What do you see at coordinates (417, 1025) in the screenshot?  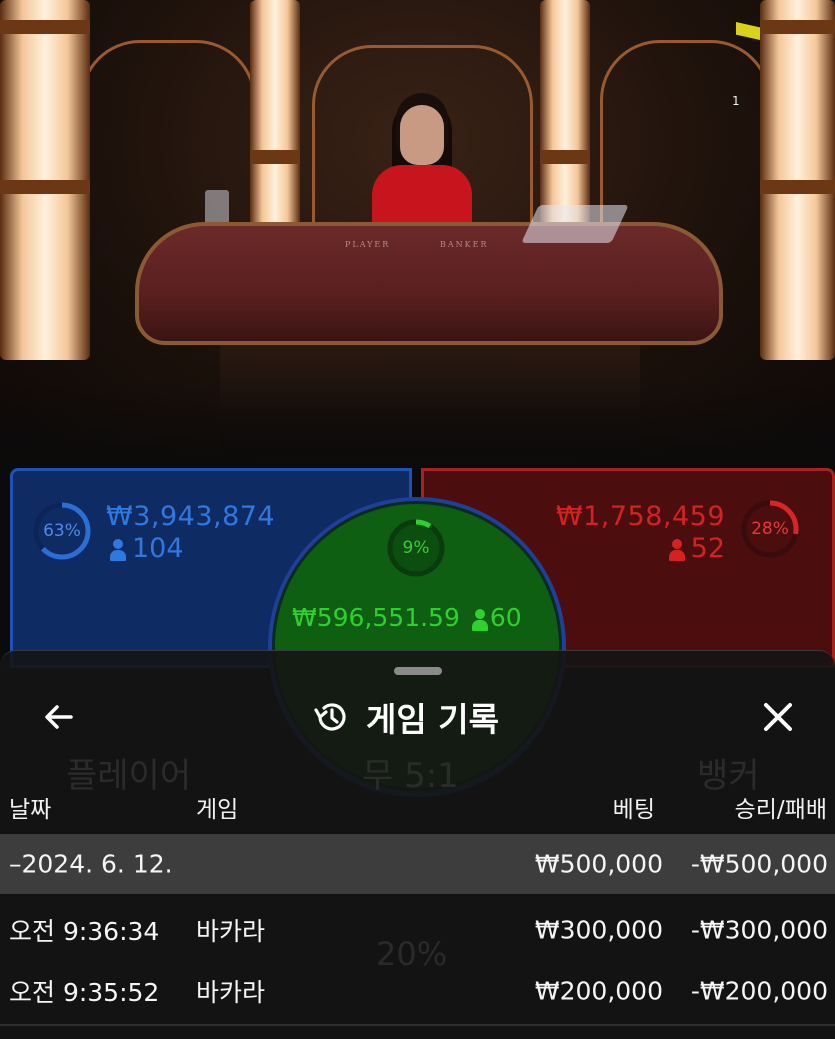 I see `sheet-bottom-divider` at bounding box center [417, 1025].